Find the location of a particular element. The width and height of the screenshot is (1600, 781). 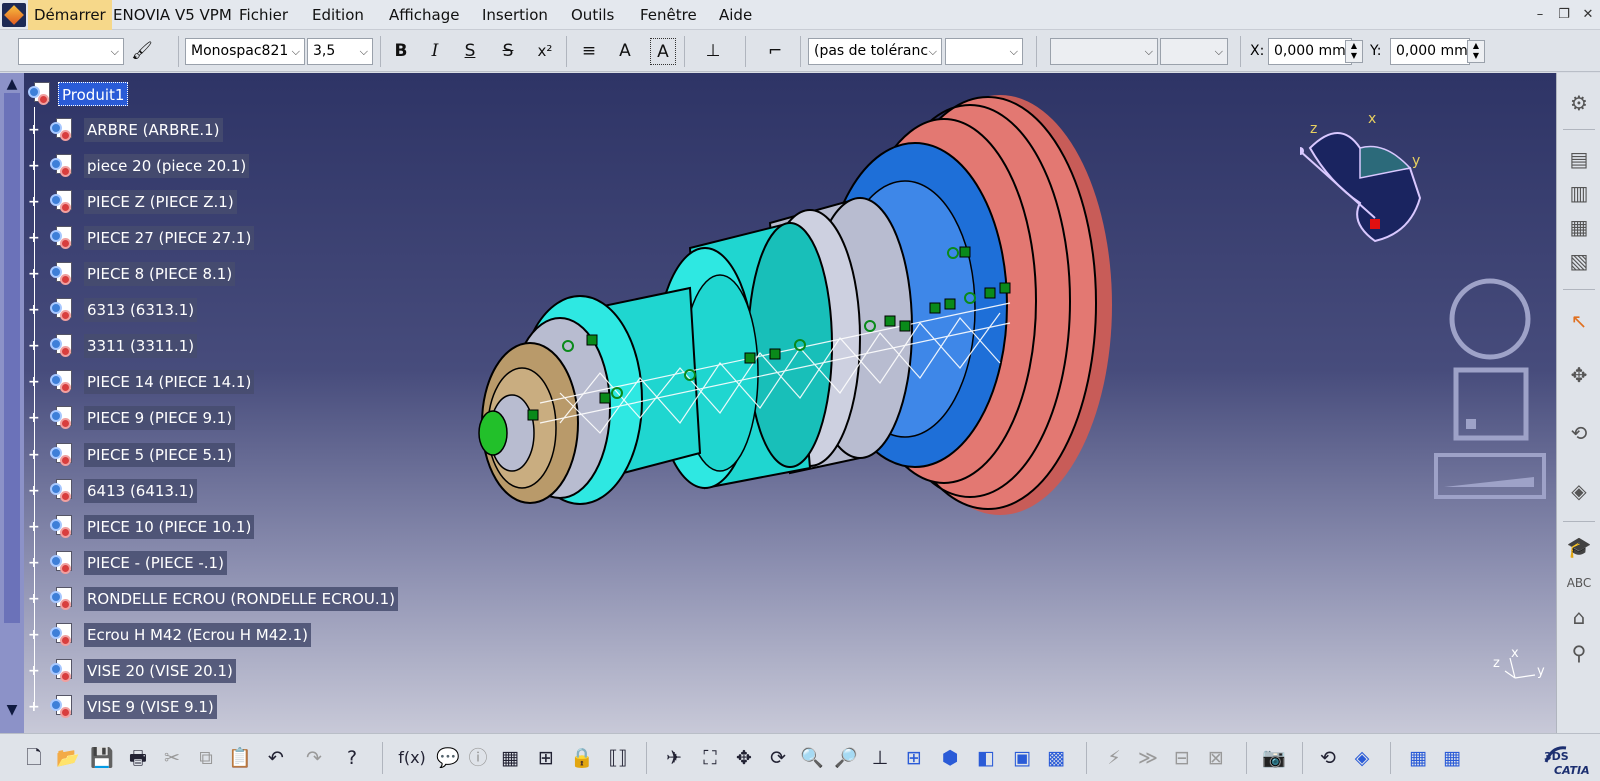

redo-icon: ↷ is located at coordinates (314, 758).